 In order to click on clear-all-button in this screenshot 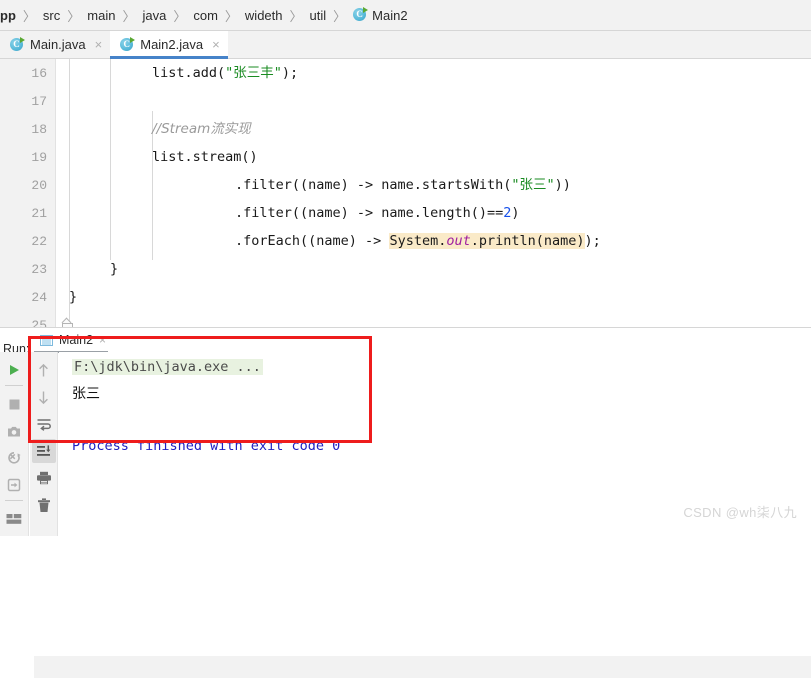, I will do `click(44, 505)`.